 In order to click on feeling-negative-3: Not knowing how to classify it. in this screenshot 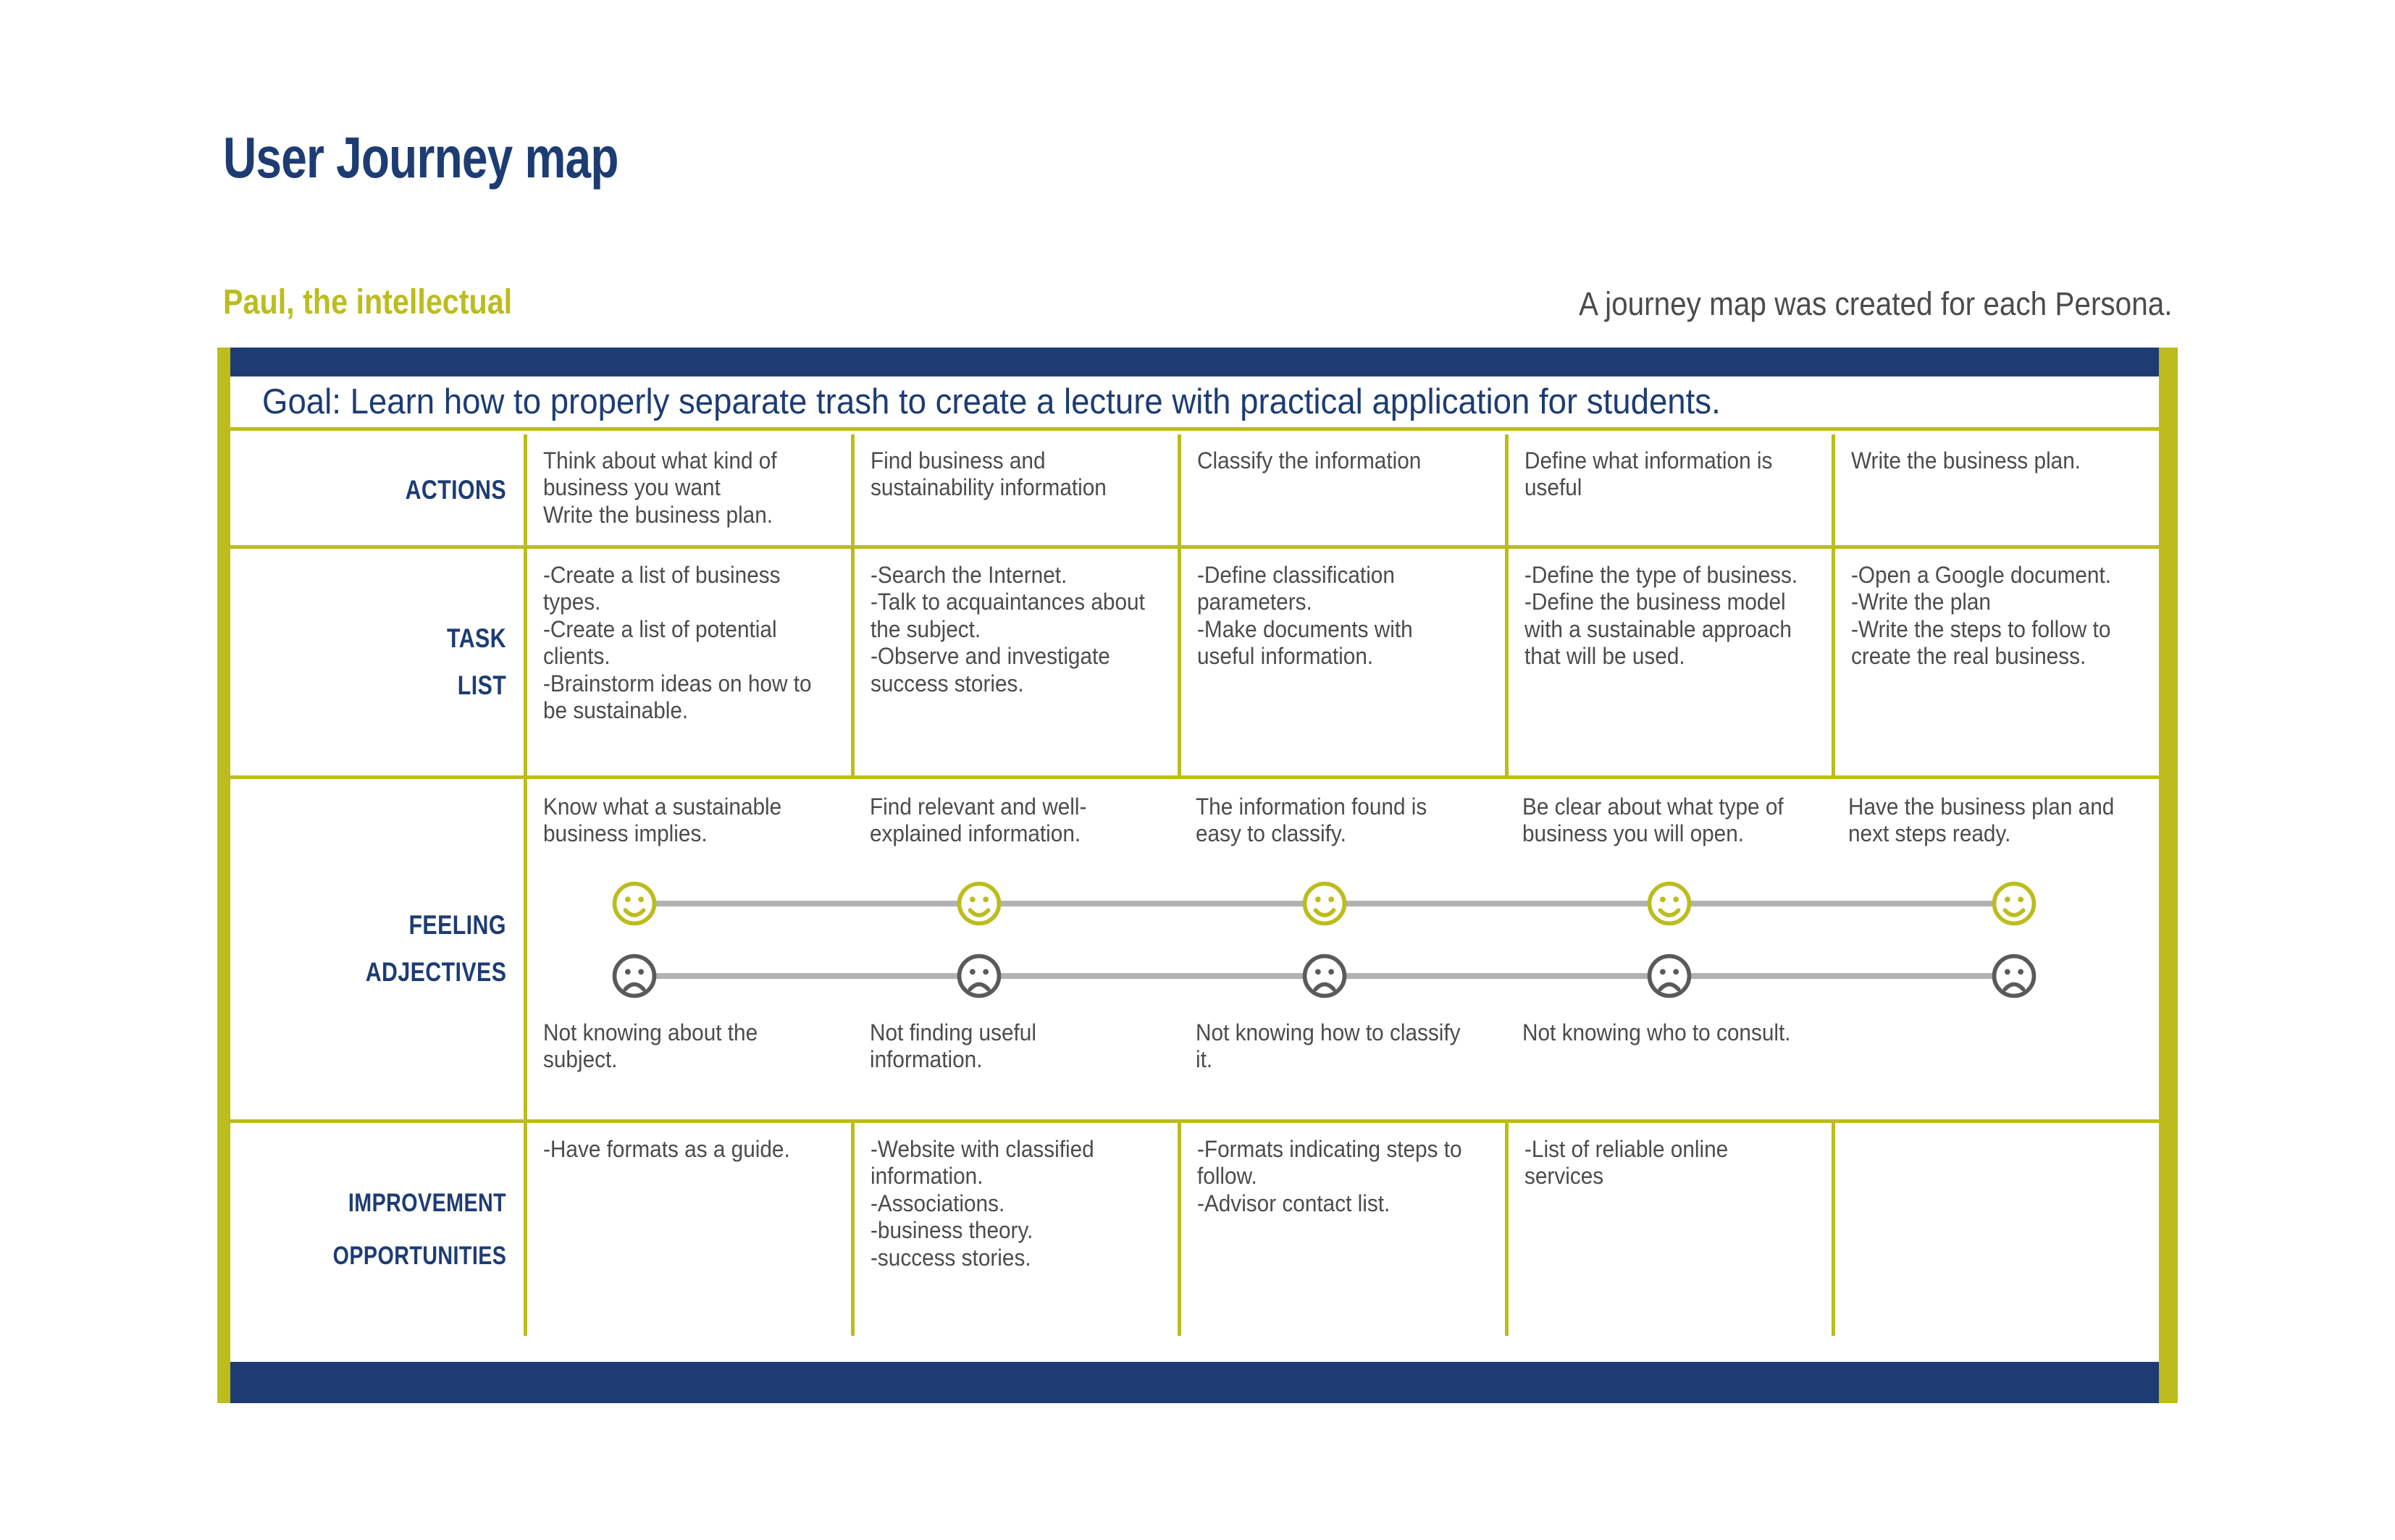, I will do `click(1343, 1047)`.